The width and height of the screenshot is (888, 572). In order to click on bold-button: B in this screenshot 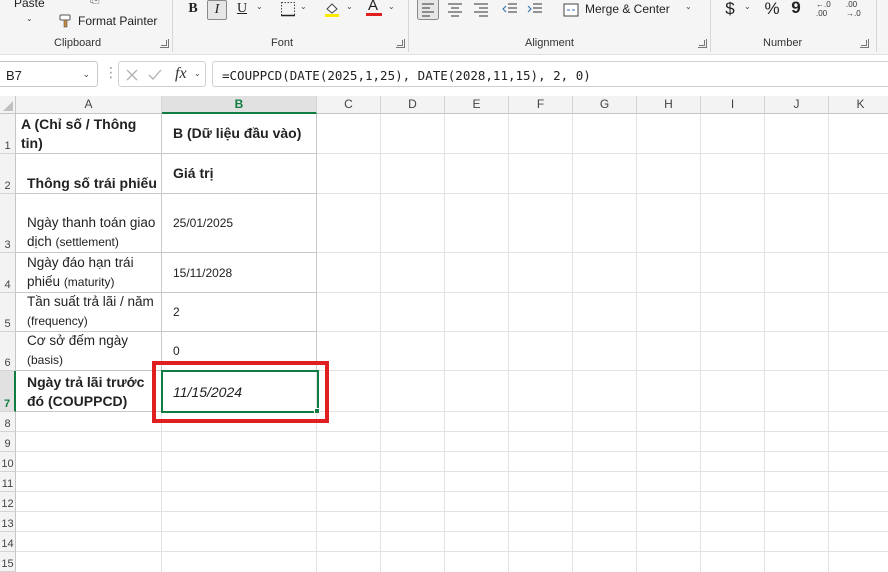, I will do `click(193, 9)`.